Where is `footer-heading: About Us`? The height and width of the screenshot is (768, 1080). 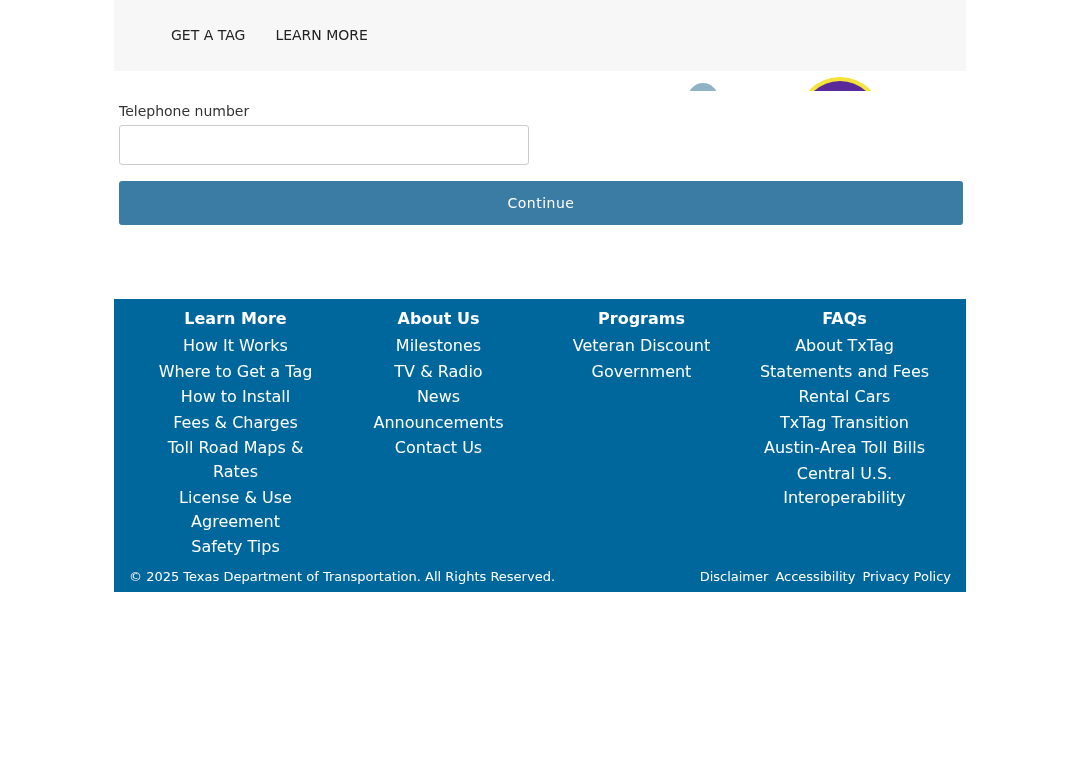
footer-heading: About Us is located at coordinates (438, 319).